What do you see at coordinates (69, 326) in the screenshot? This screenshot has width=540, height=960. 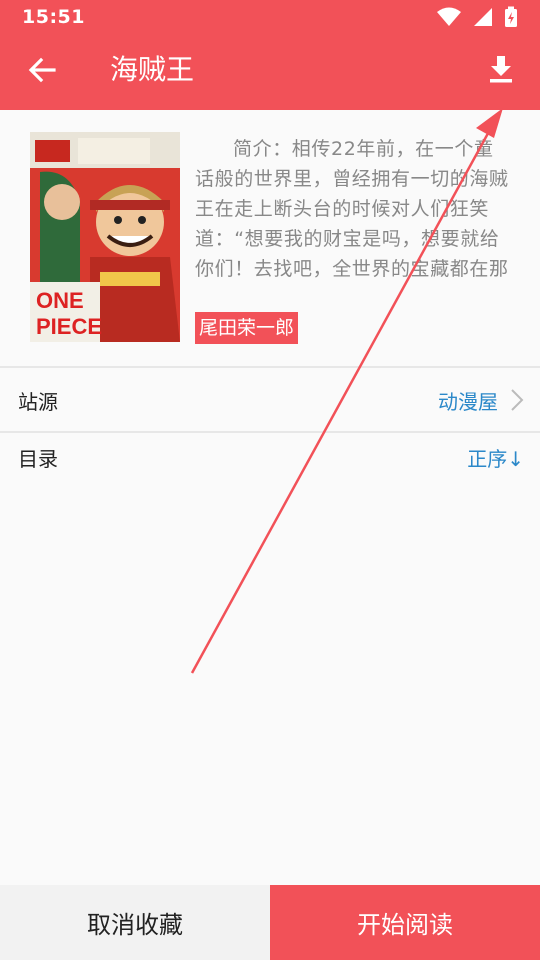 I see `svg-text: PIECE` at bounding box center [69, 326].